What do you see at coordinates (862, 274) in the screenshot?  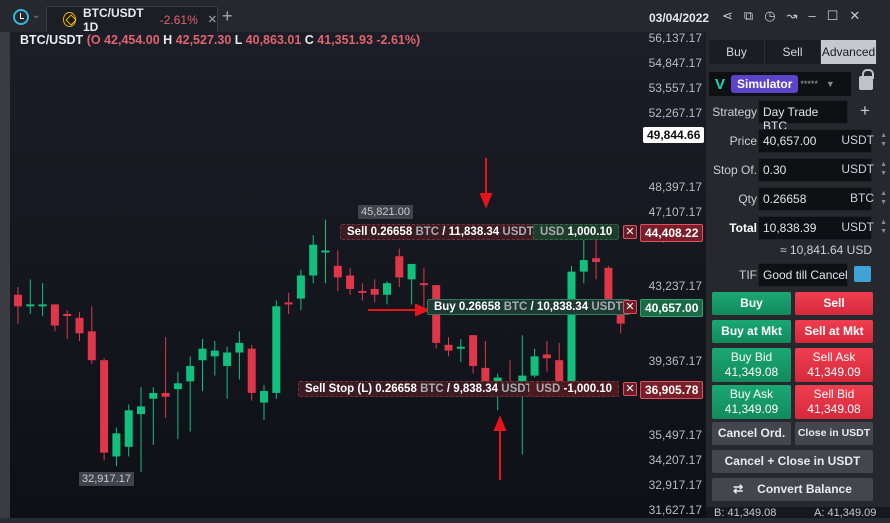 I see `calendar-icon` at bounding box center [862, 274].